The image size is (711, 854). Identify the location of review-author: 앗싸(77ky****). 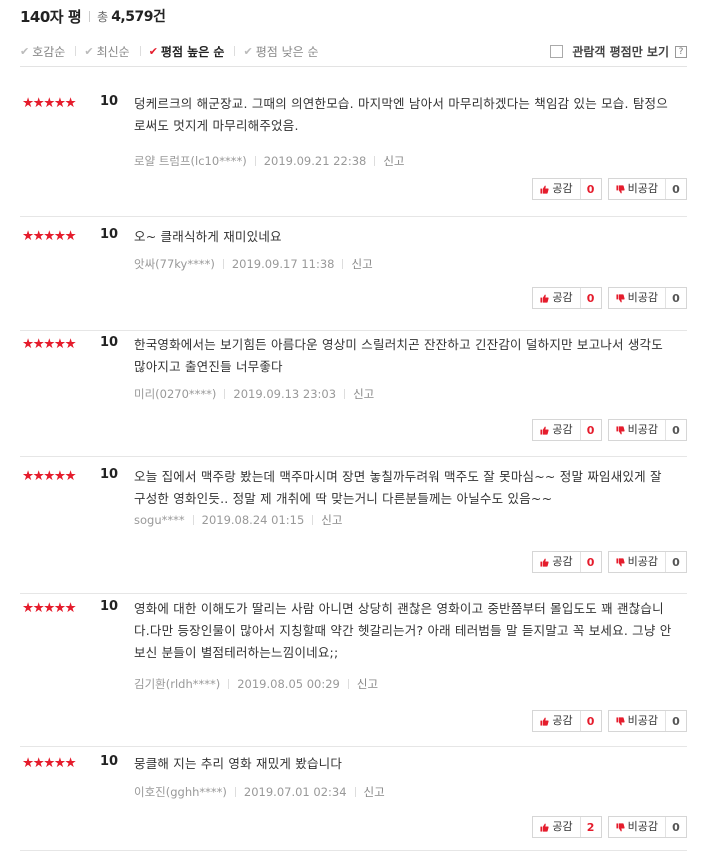
(174, 264).